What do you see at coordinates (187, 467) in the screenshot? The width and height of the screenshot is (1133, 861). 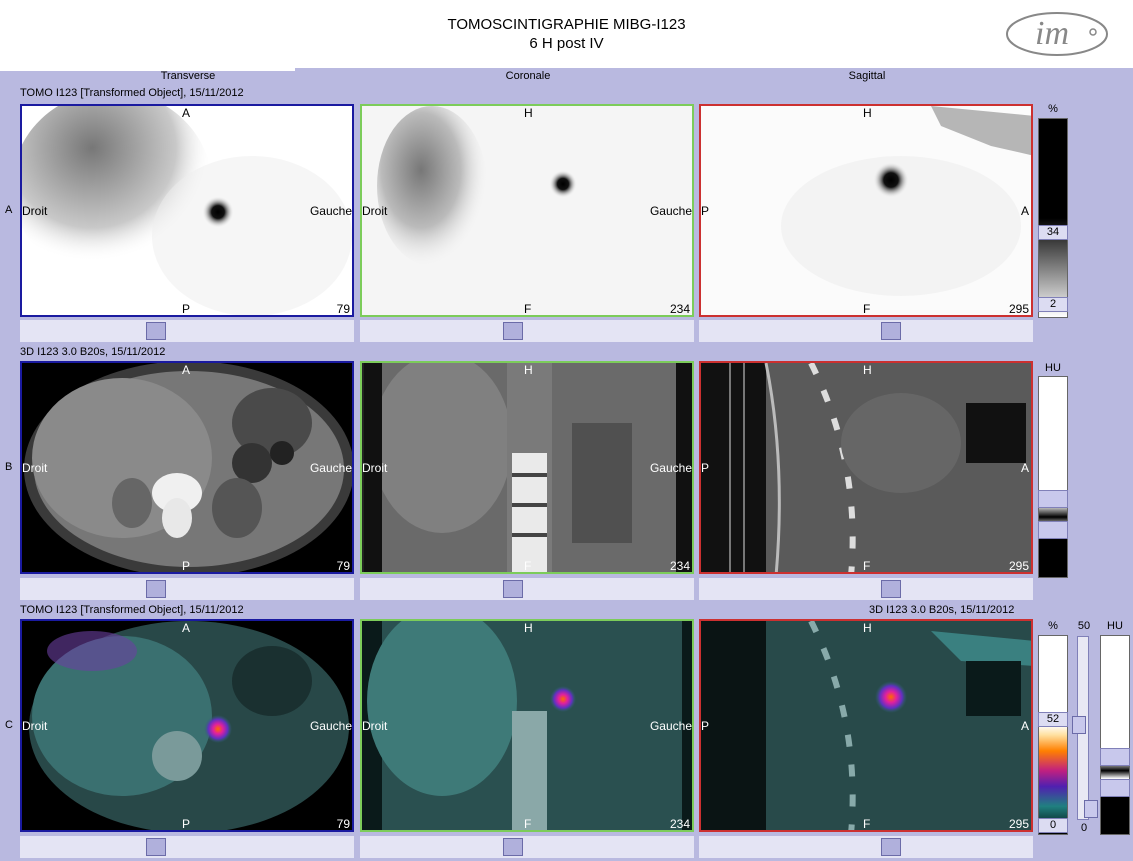 I see `ct-transverse-view: A Droit Gauche P 79` at bounding box center [187, 467].